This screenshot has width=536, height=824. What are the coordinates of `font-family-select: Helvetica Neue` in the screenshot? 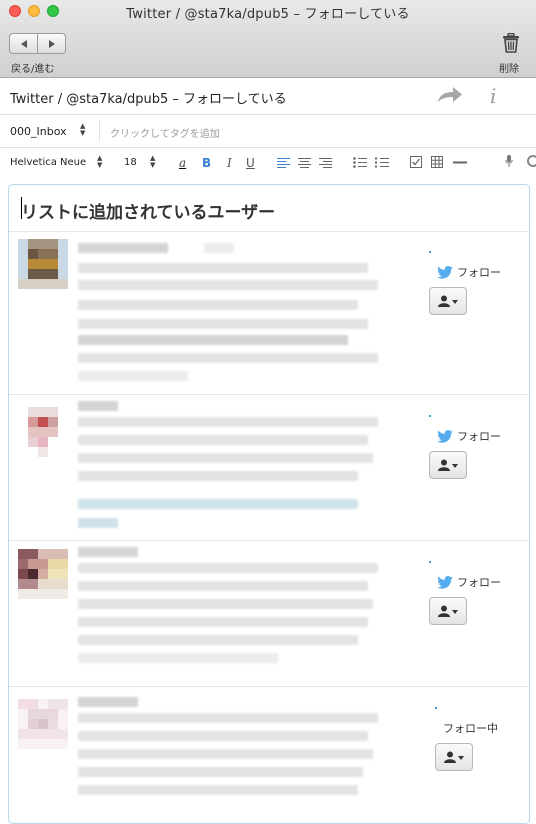 It's located at (48, 162).